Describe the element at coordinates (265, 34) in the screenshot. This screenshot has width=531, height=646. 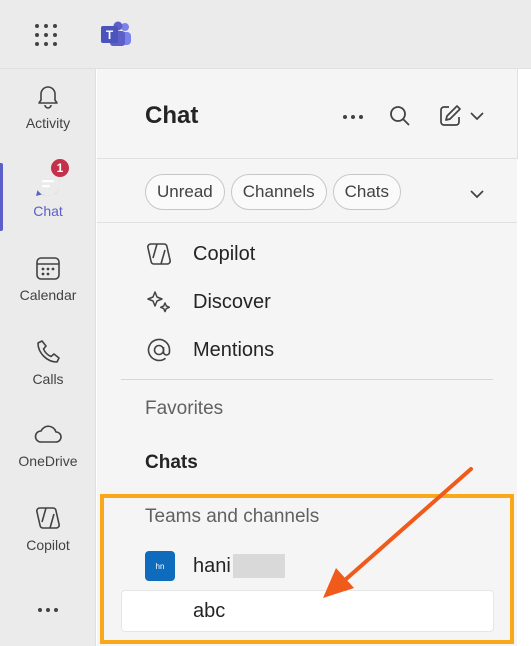
I see `top-bar: T` at that location.